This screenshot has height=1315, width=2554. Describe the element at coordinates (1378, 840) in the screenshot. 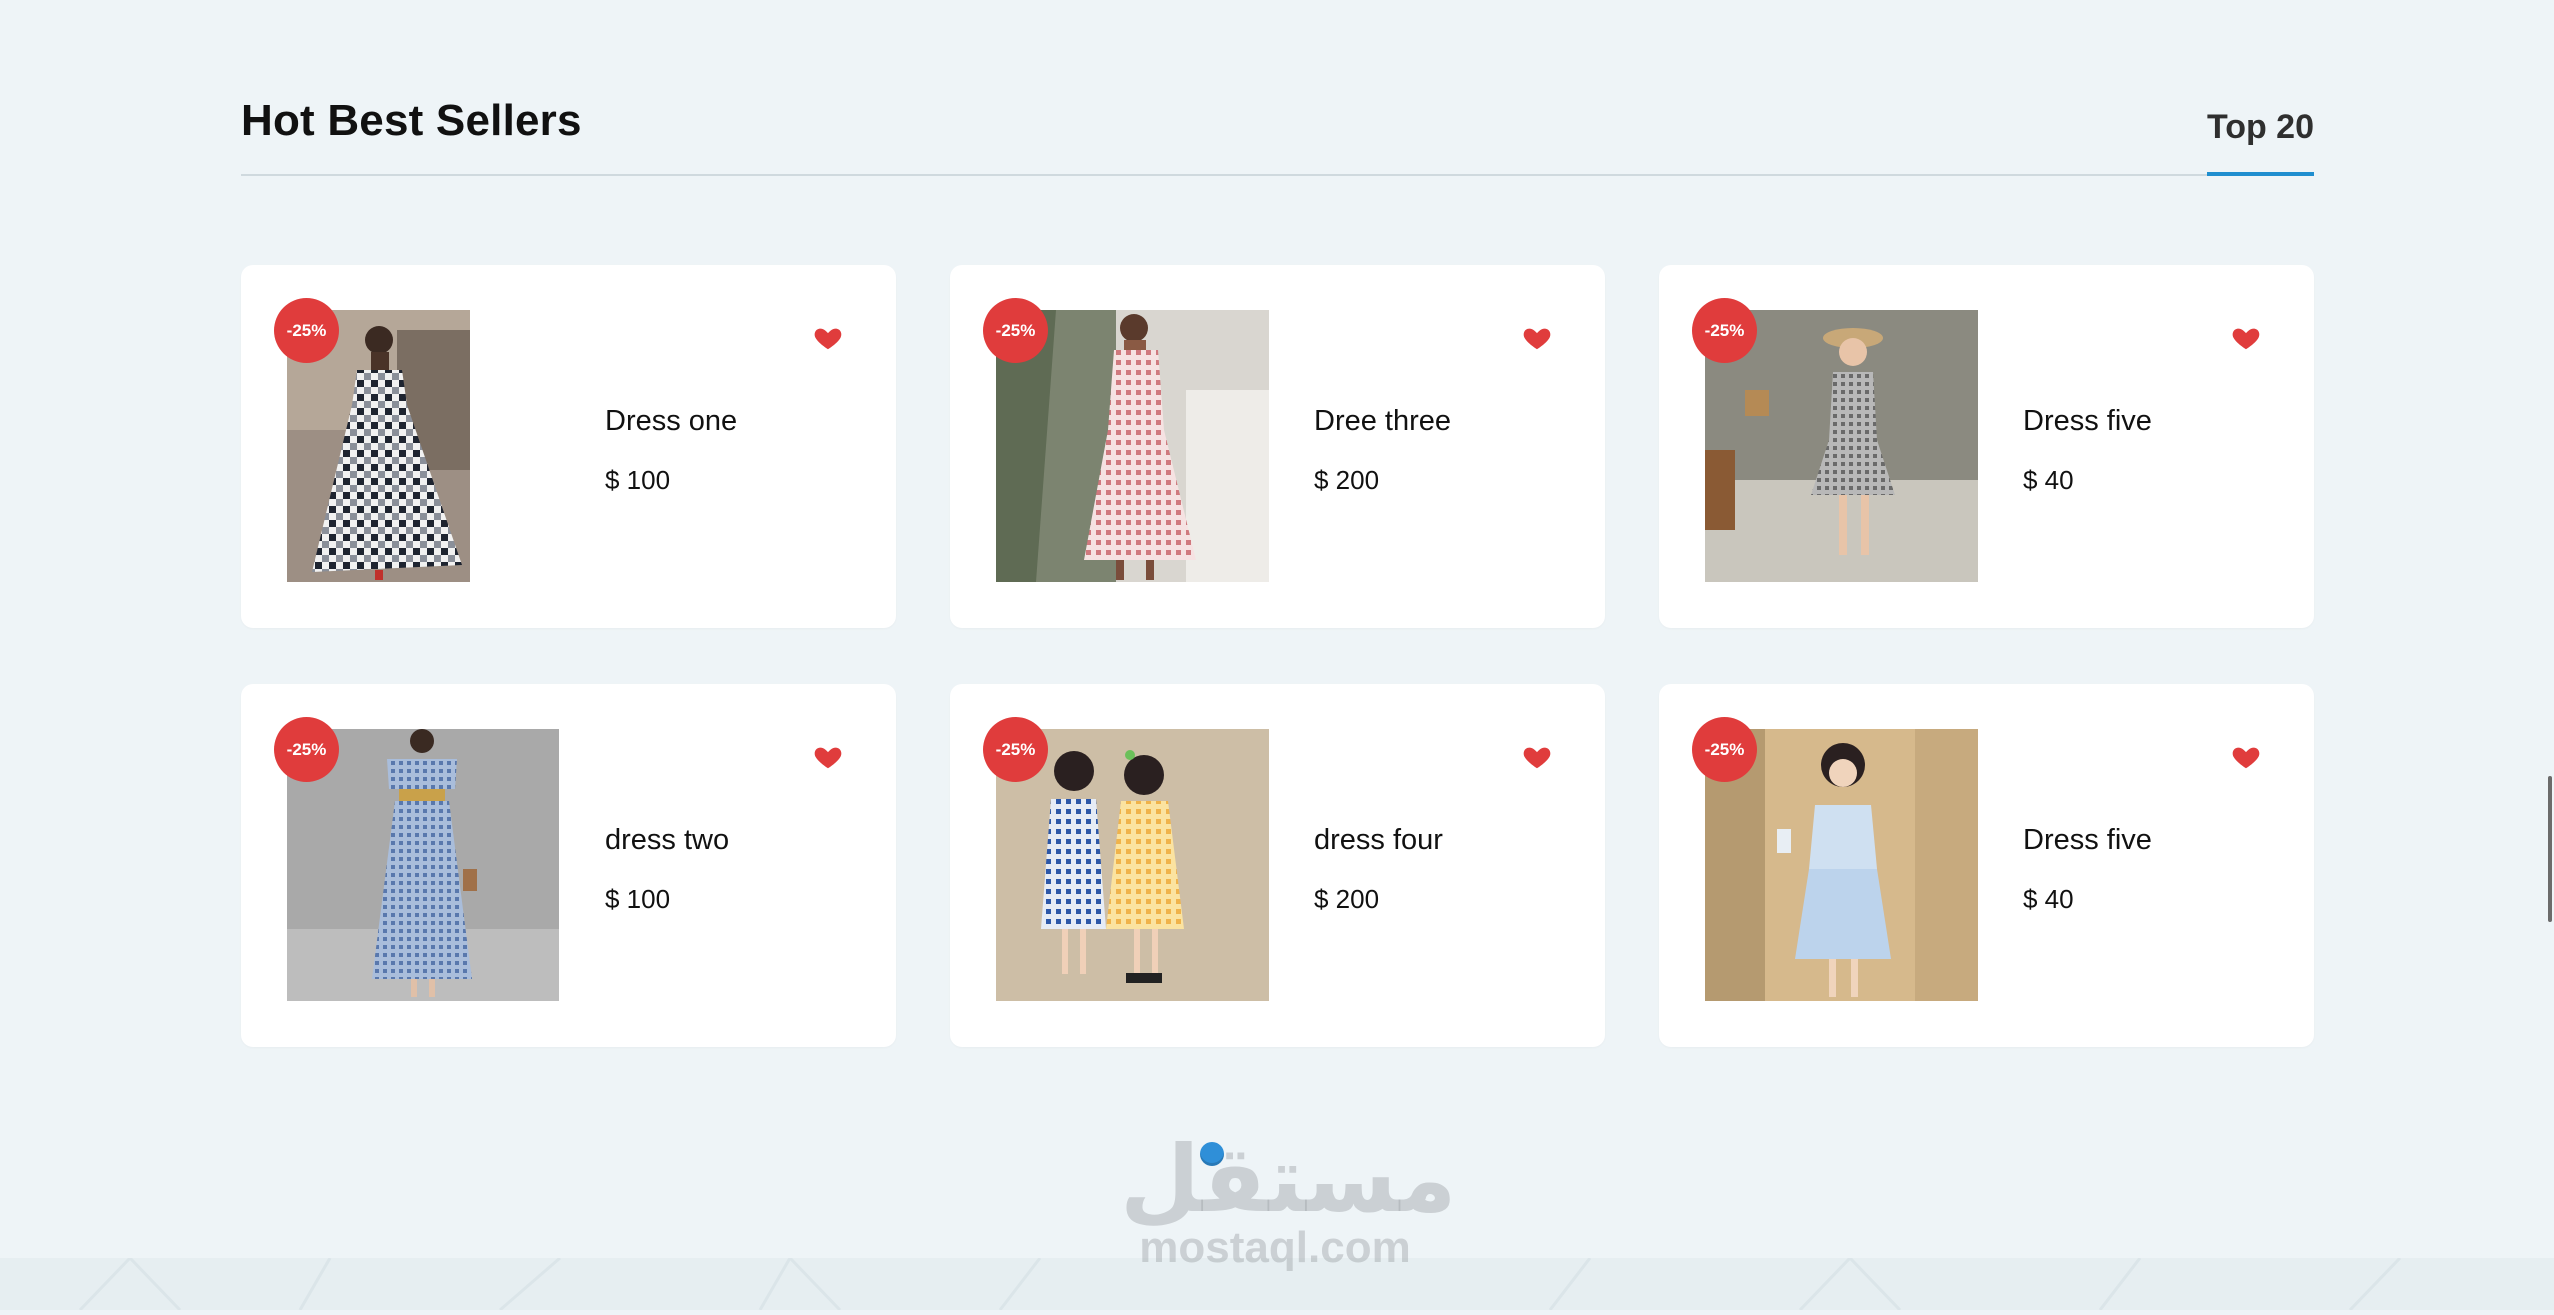

I see `product-name: dress four` at that location.